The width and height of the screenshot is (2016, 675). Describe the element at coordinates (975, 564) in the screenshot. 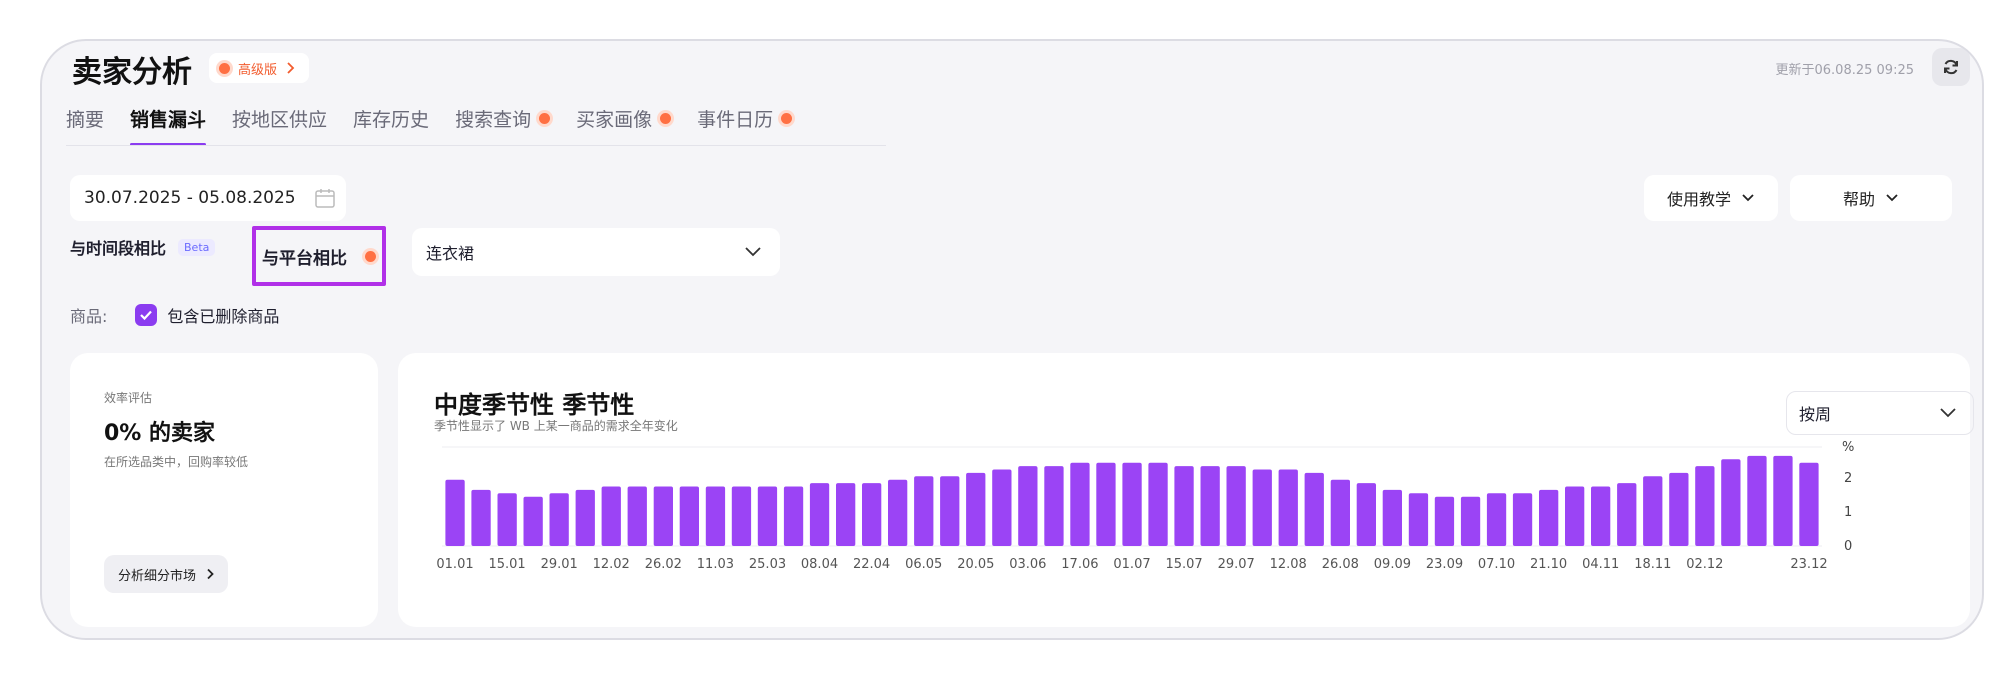

I see `x-tick-label: 20.05` at that location.